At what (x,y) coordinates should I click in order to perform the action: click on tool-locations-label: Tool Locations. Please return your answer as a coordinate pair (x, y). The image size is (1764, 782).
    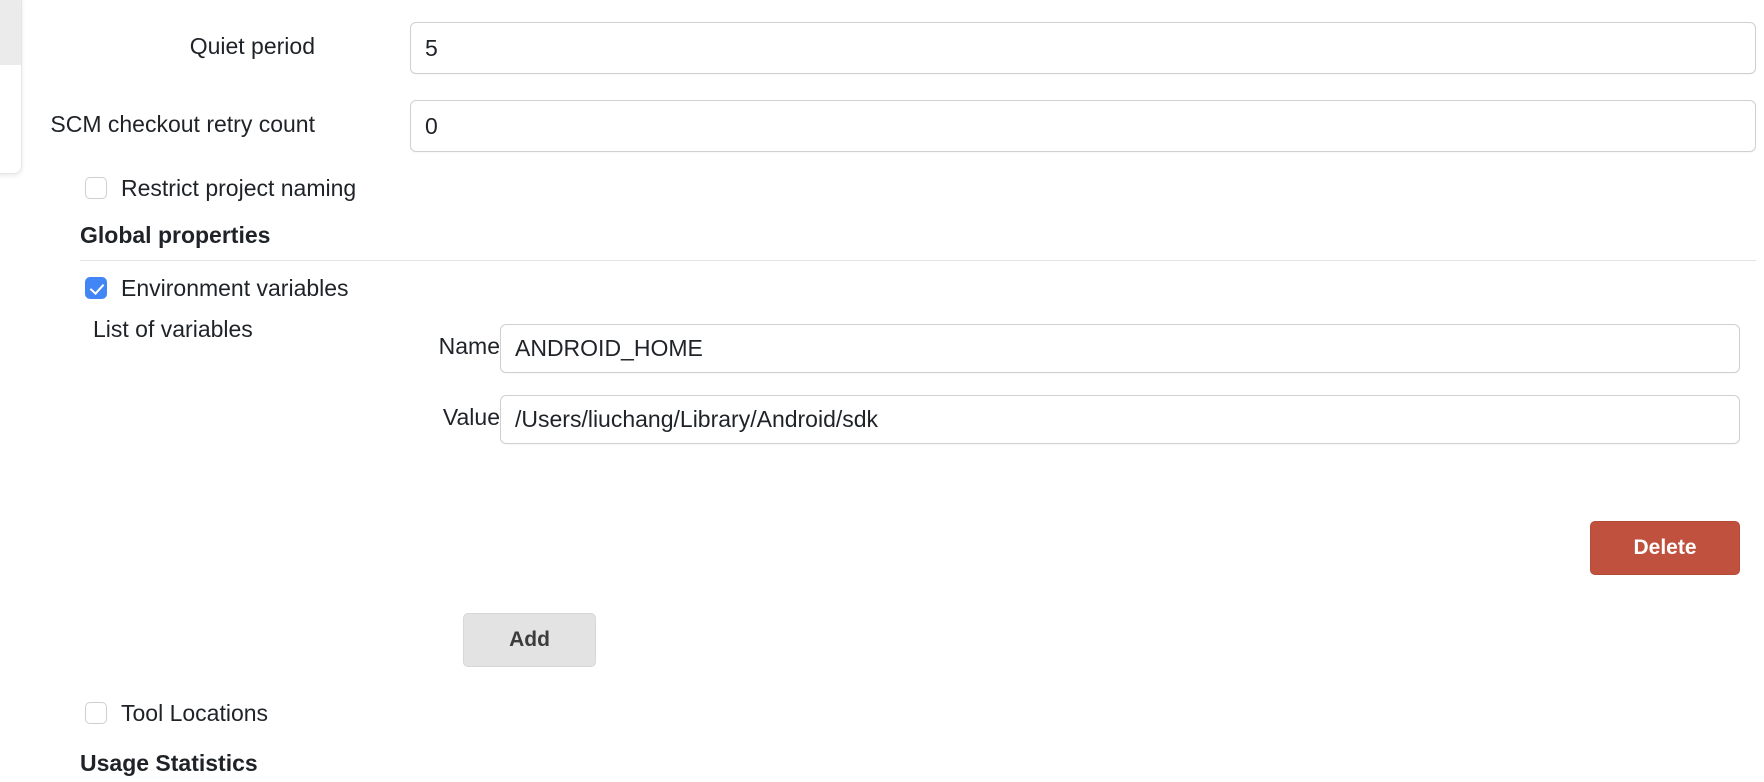
    Looking at the image, I should click on (195, 713).